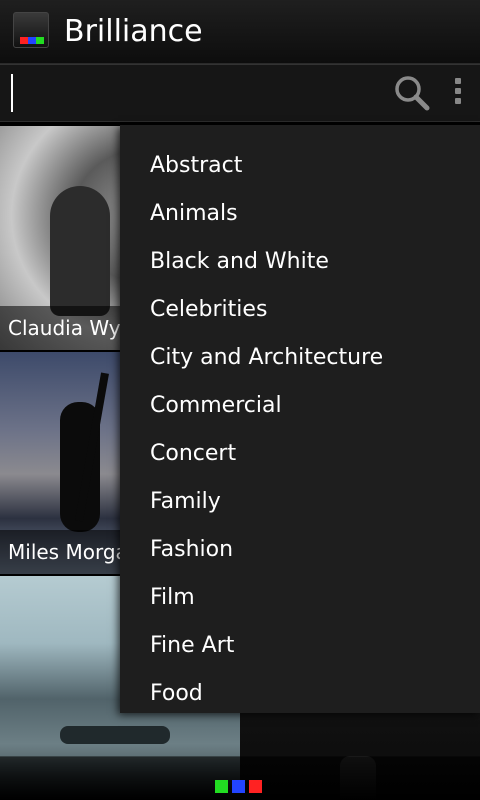 The width and height of the screenshot is (480, 800). Describe the element at coordinates (300, 598) in the screenshot. I see `category-item: Film` at that location.